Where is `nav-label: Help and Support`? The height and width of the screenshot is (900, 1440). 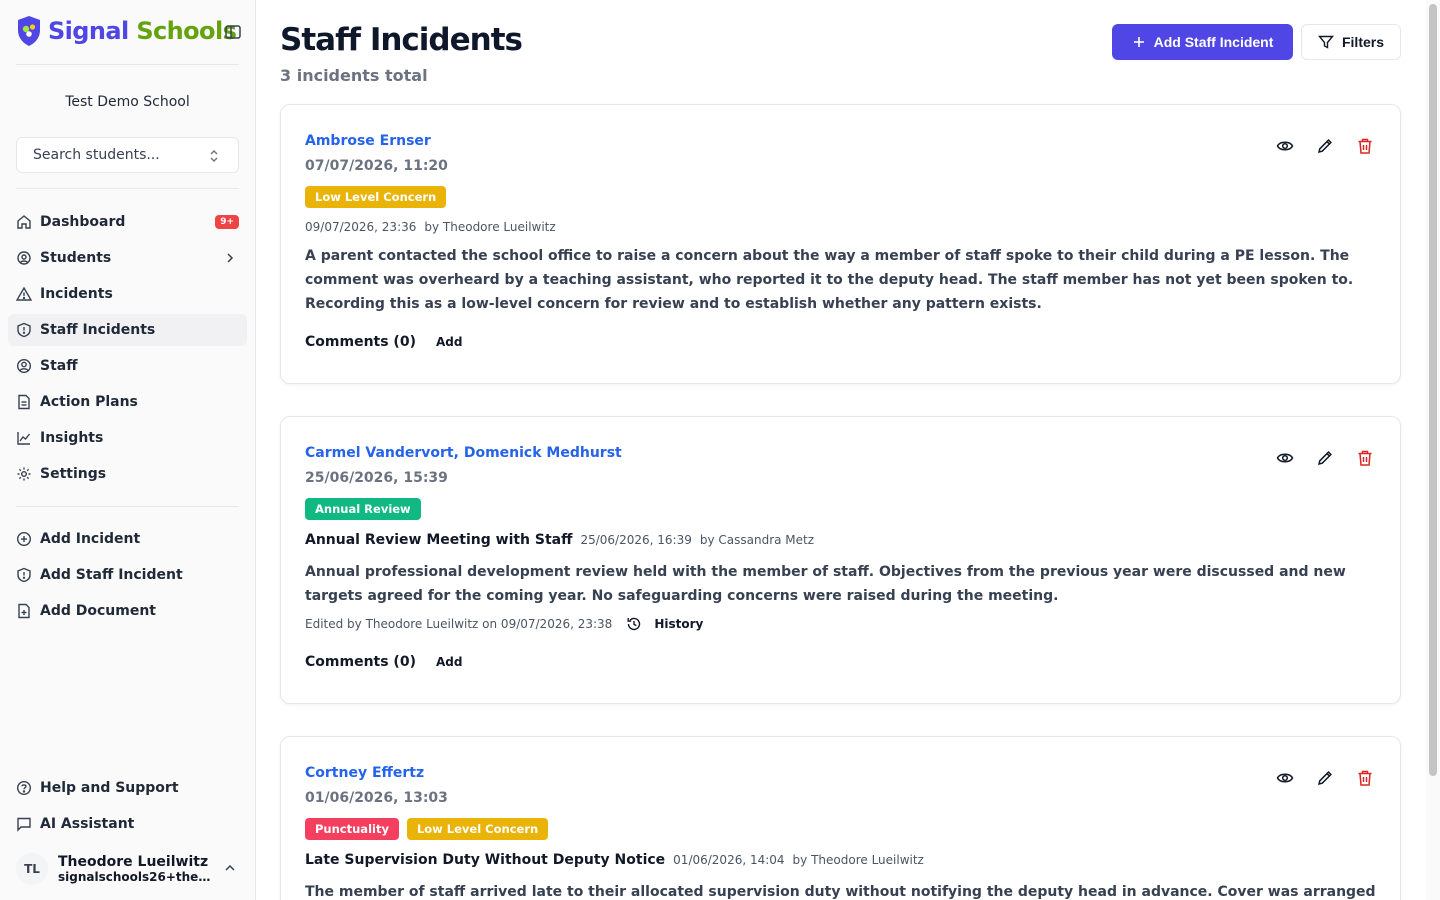
nav-label: Help and Support is located at coordinates (109, 788).